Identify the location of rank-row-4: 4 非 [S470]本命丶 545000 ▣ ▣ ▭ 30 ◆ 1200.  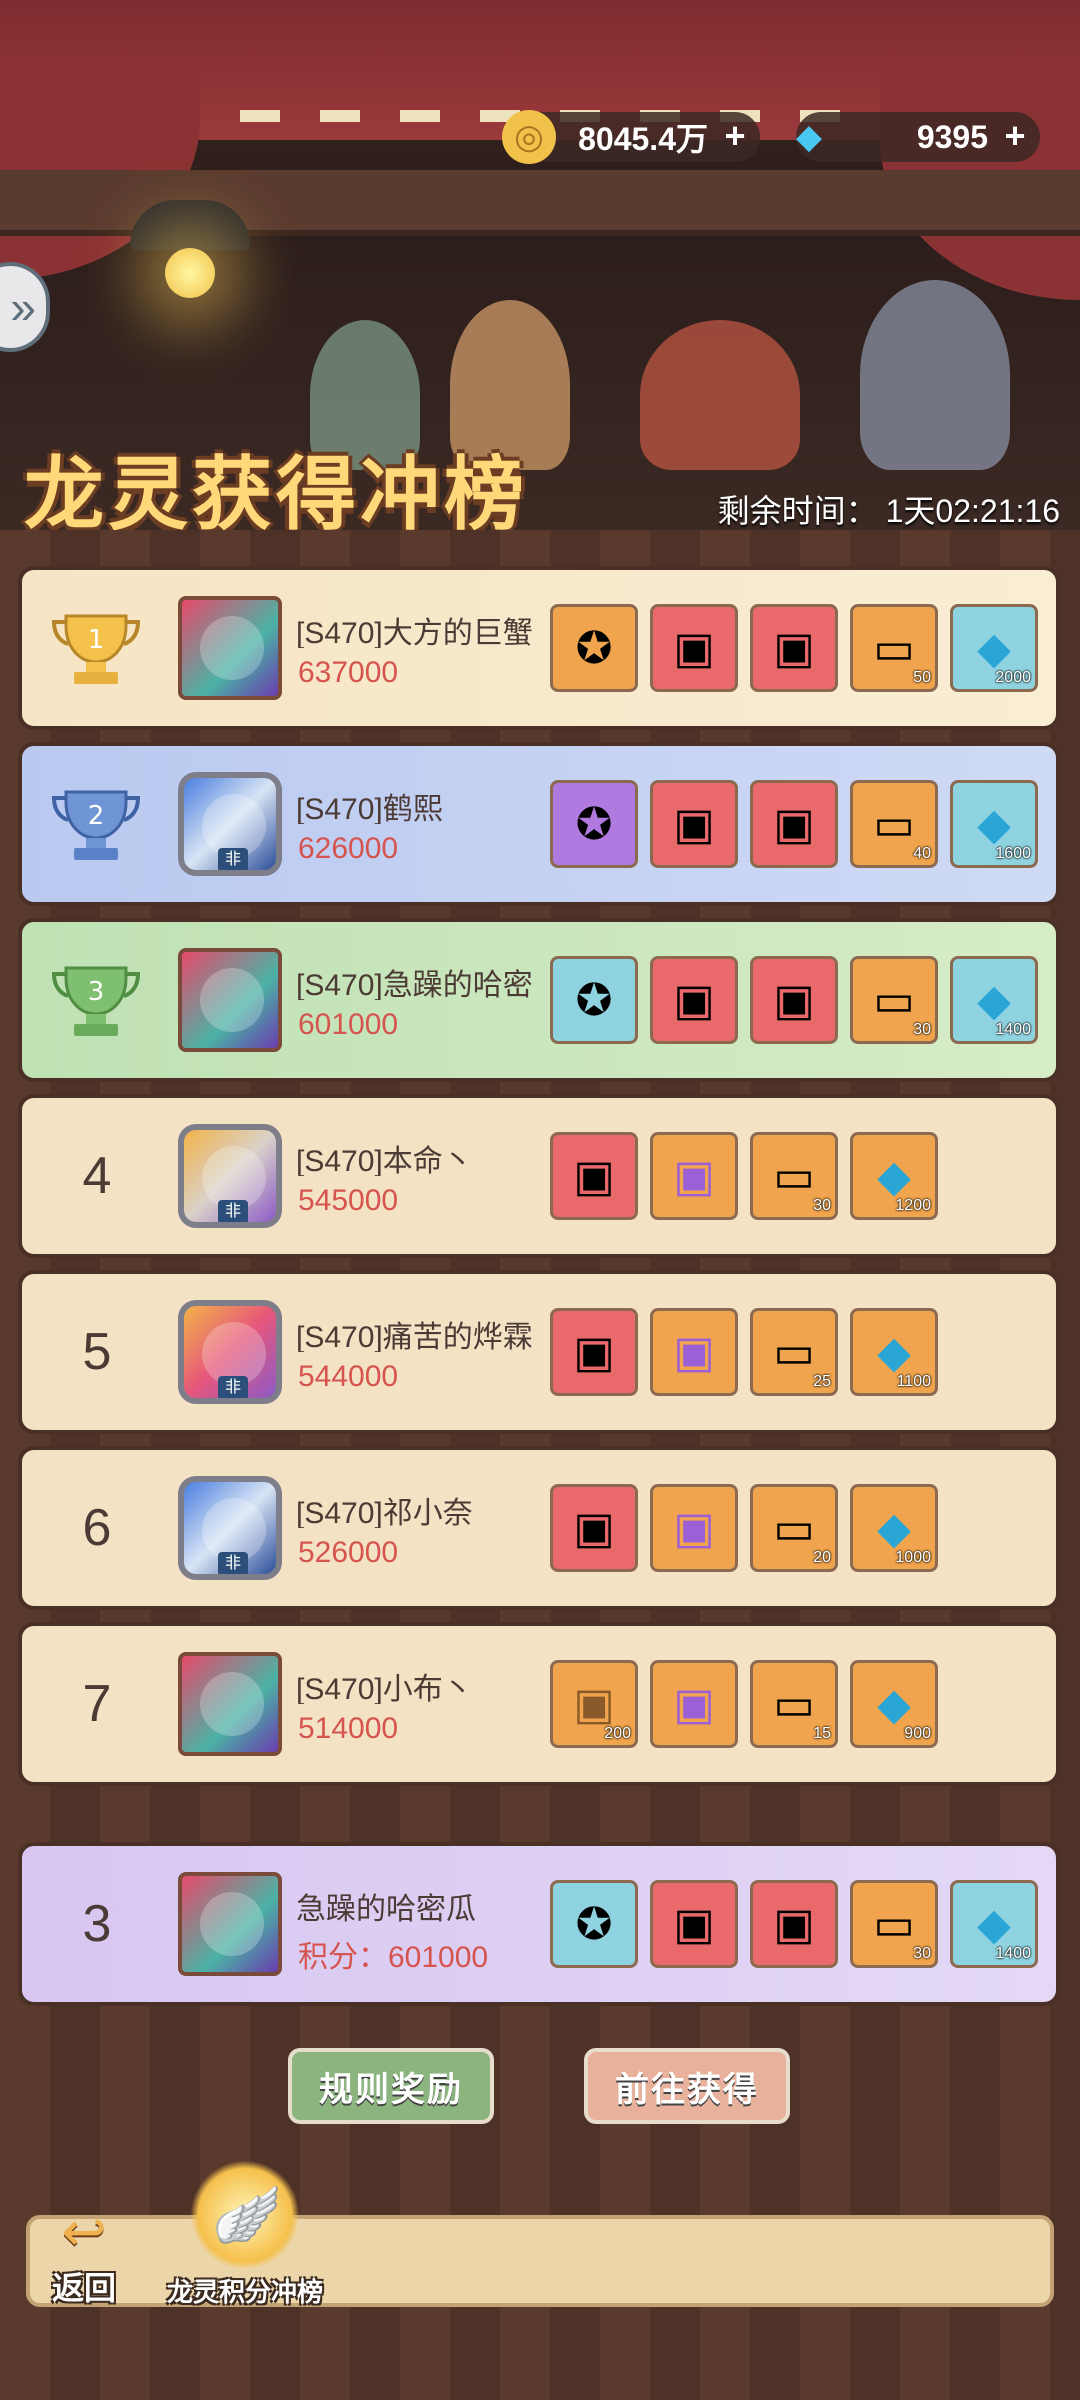
(539, 1176).